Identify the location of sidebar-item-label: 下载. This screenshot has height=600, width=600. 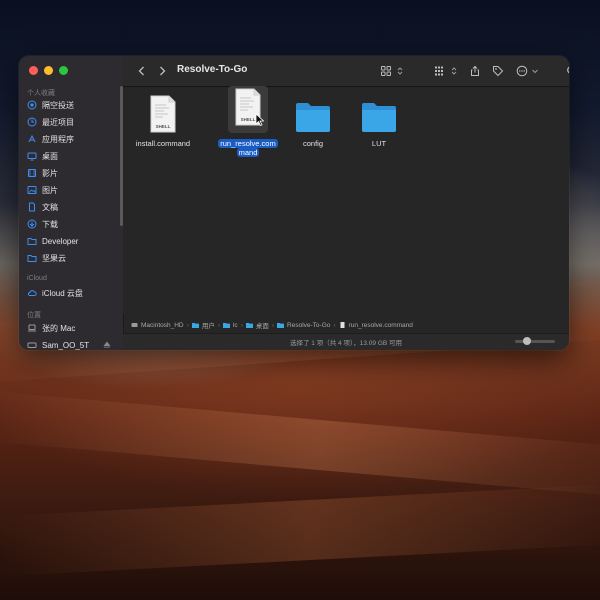
(50, 224).